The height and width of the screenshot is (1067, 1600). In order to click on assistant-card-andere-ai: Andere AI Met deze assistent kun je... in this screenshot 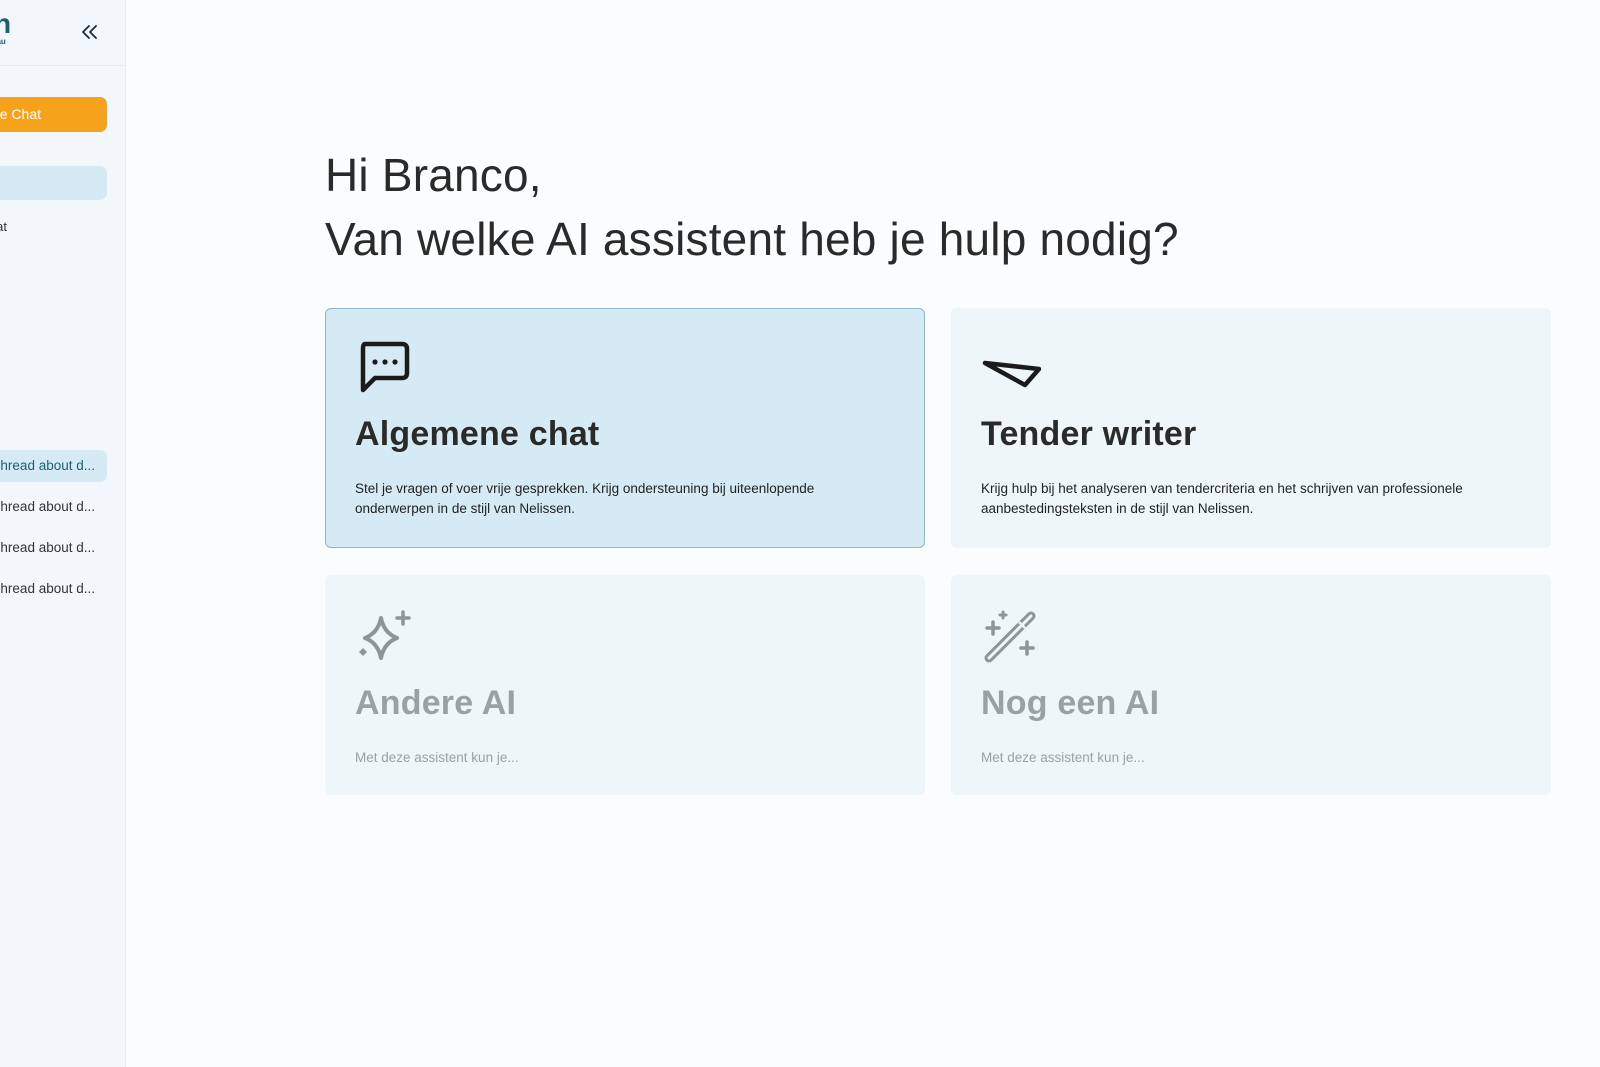, I will do `click(625, 685)`.